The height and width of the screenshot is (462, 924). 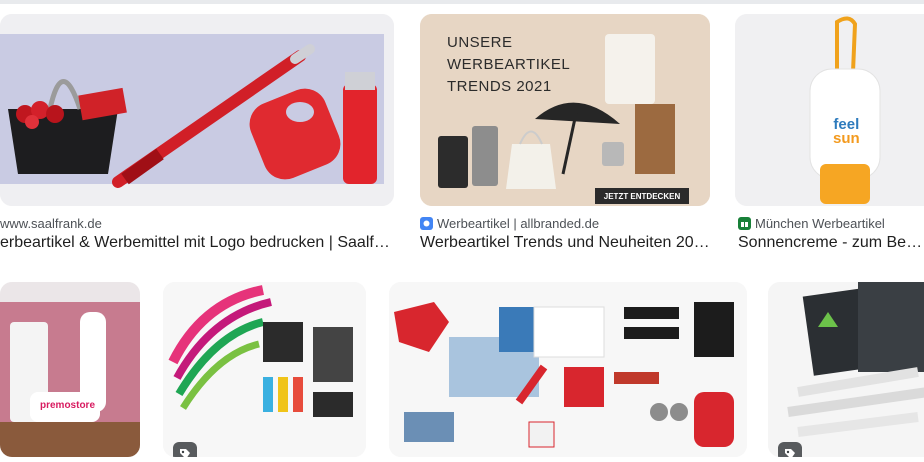 What do you see at coordinates (846, 138) in the screenshot?
I see `bottle-line: sun` at bounding box center [846, 138].